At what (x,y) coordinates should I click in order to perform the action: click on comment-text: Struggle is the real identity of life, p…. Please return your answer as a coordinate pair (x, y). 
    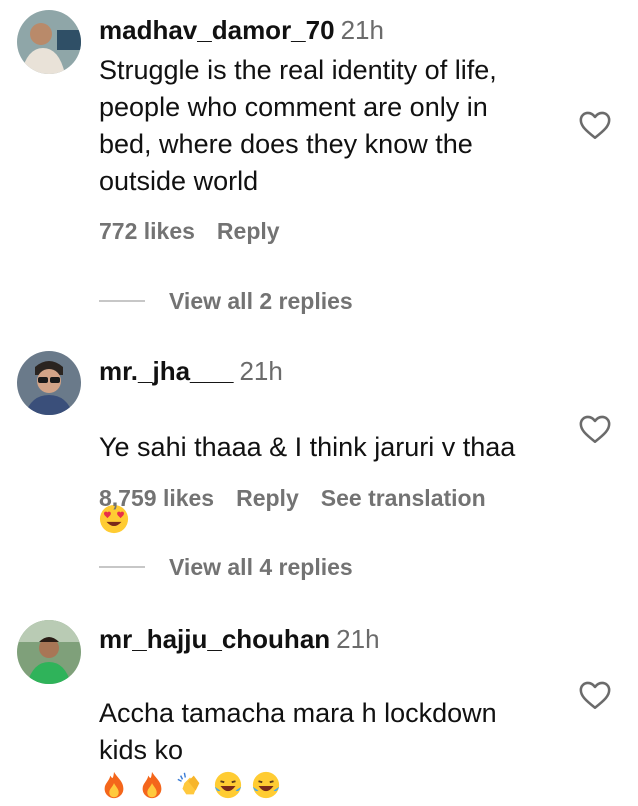
    Looking at the image, I should click on (298, 125).